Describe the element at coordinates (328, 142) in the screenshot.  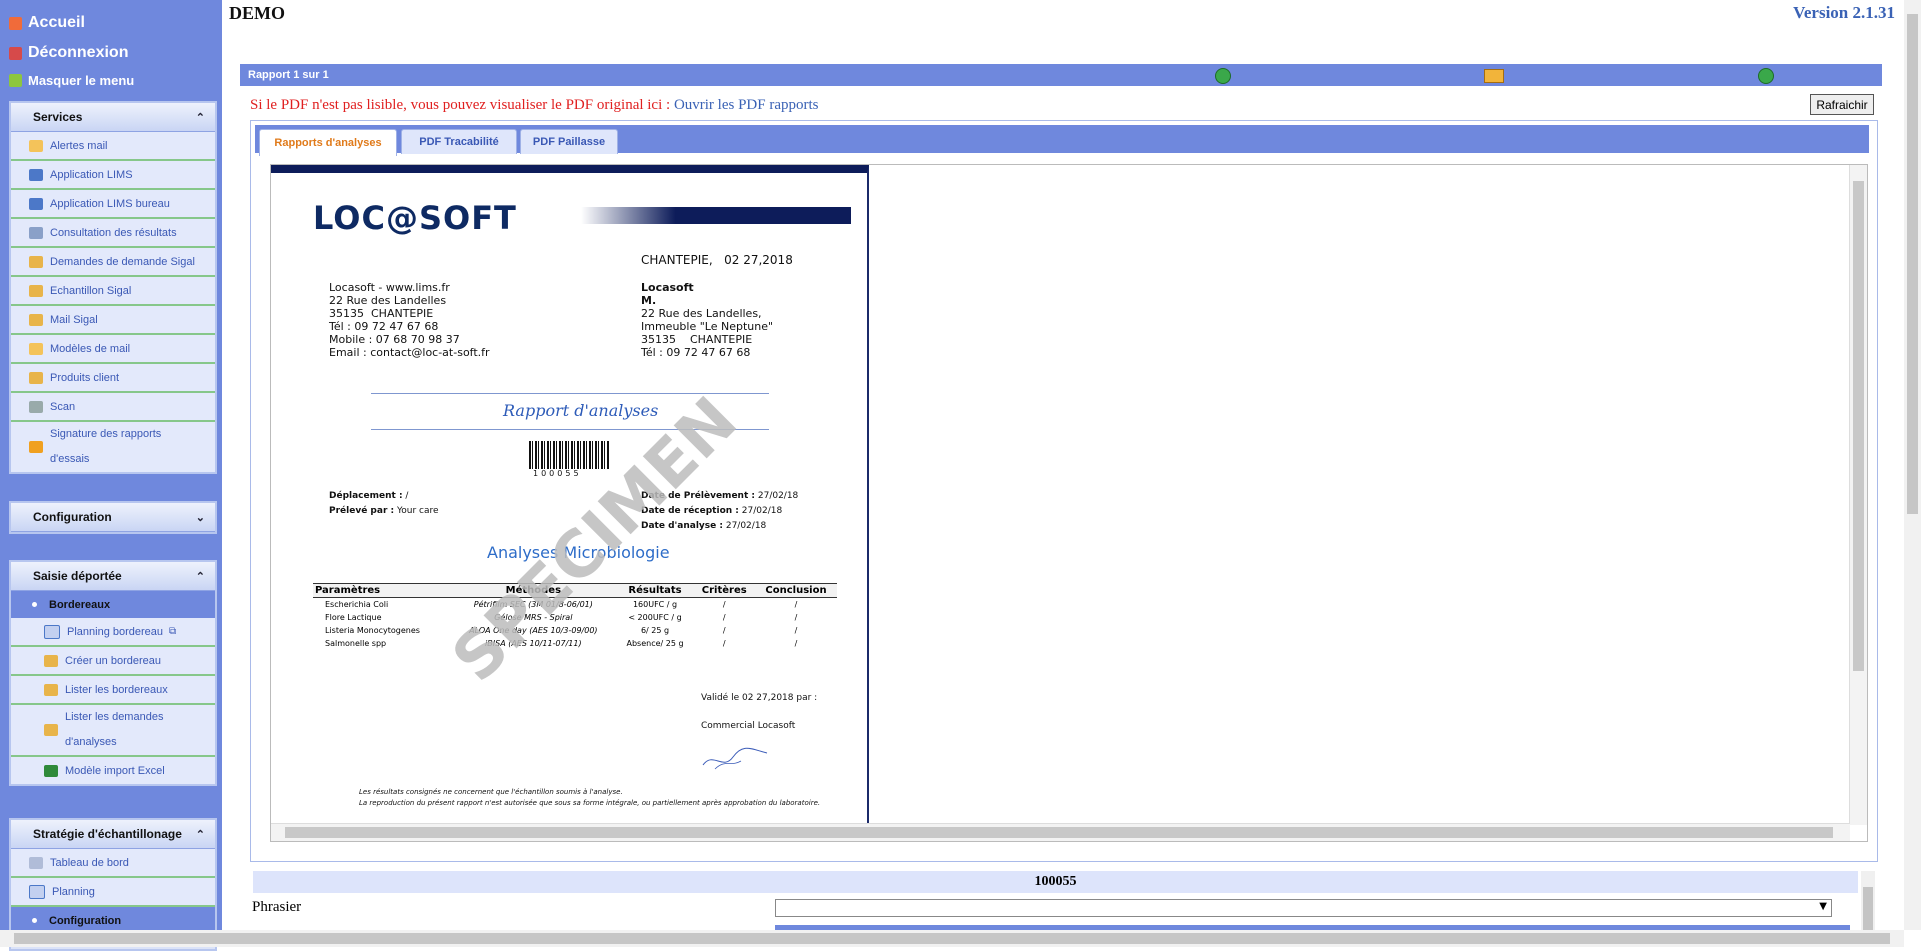
I see `tab-rapports-analyses: Rapports d'analyses` at that location.